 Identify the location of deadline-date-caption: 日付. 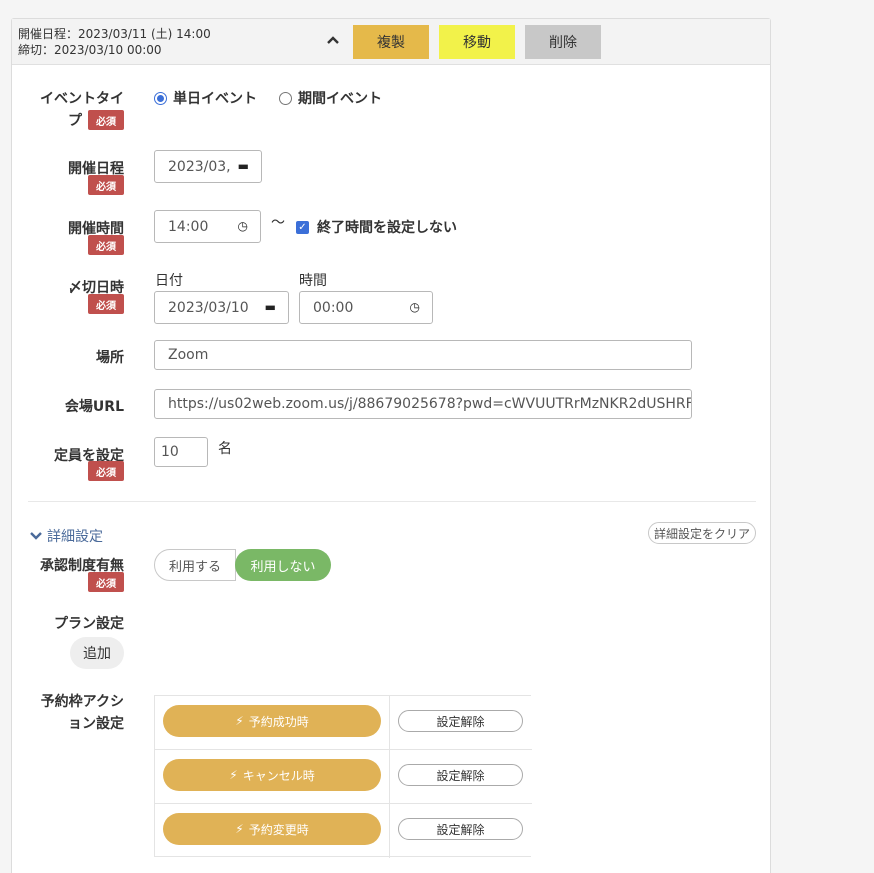
(169, 281).